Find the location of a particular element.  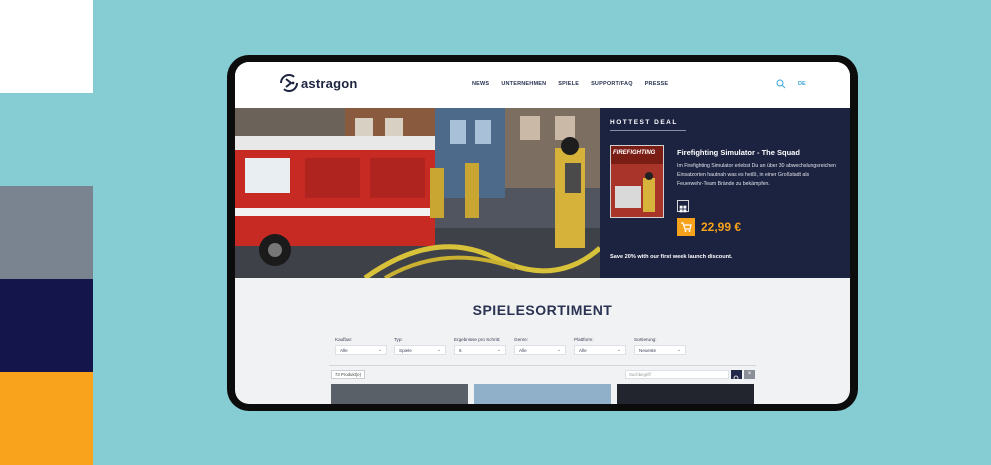

nav-item-support: SUPPORT/FAQ is located at coordinates (612, 84).